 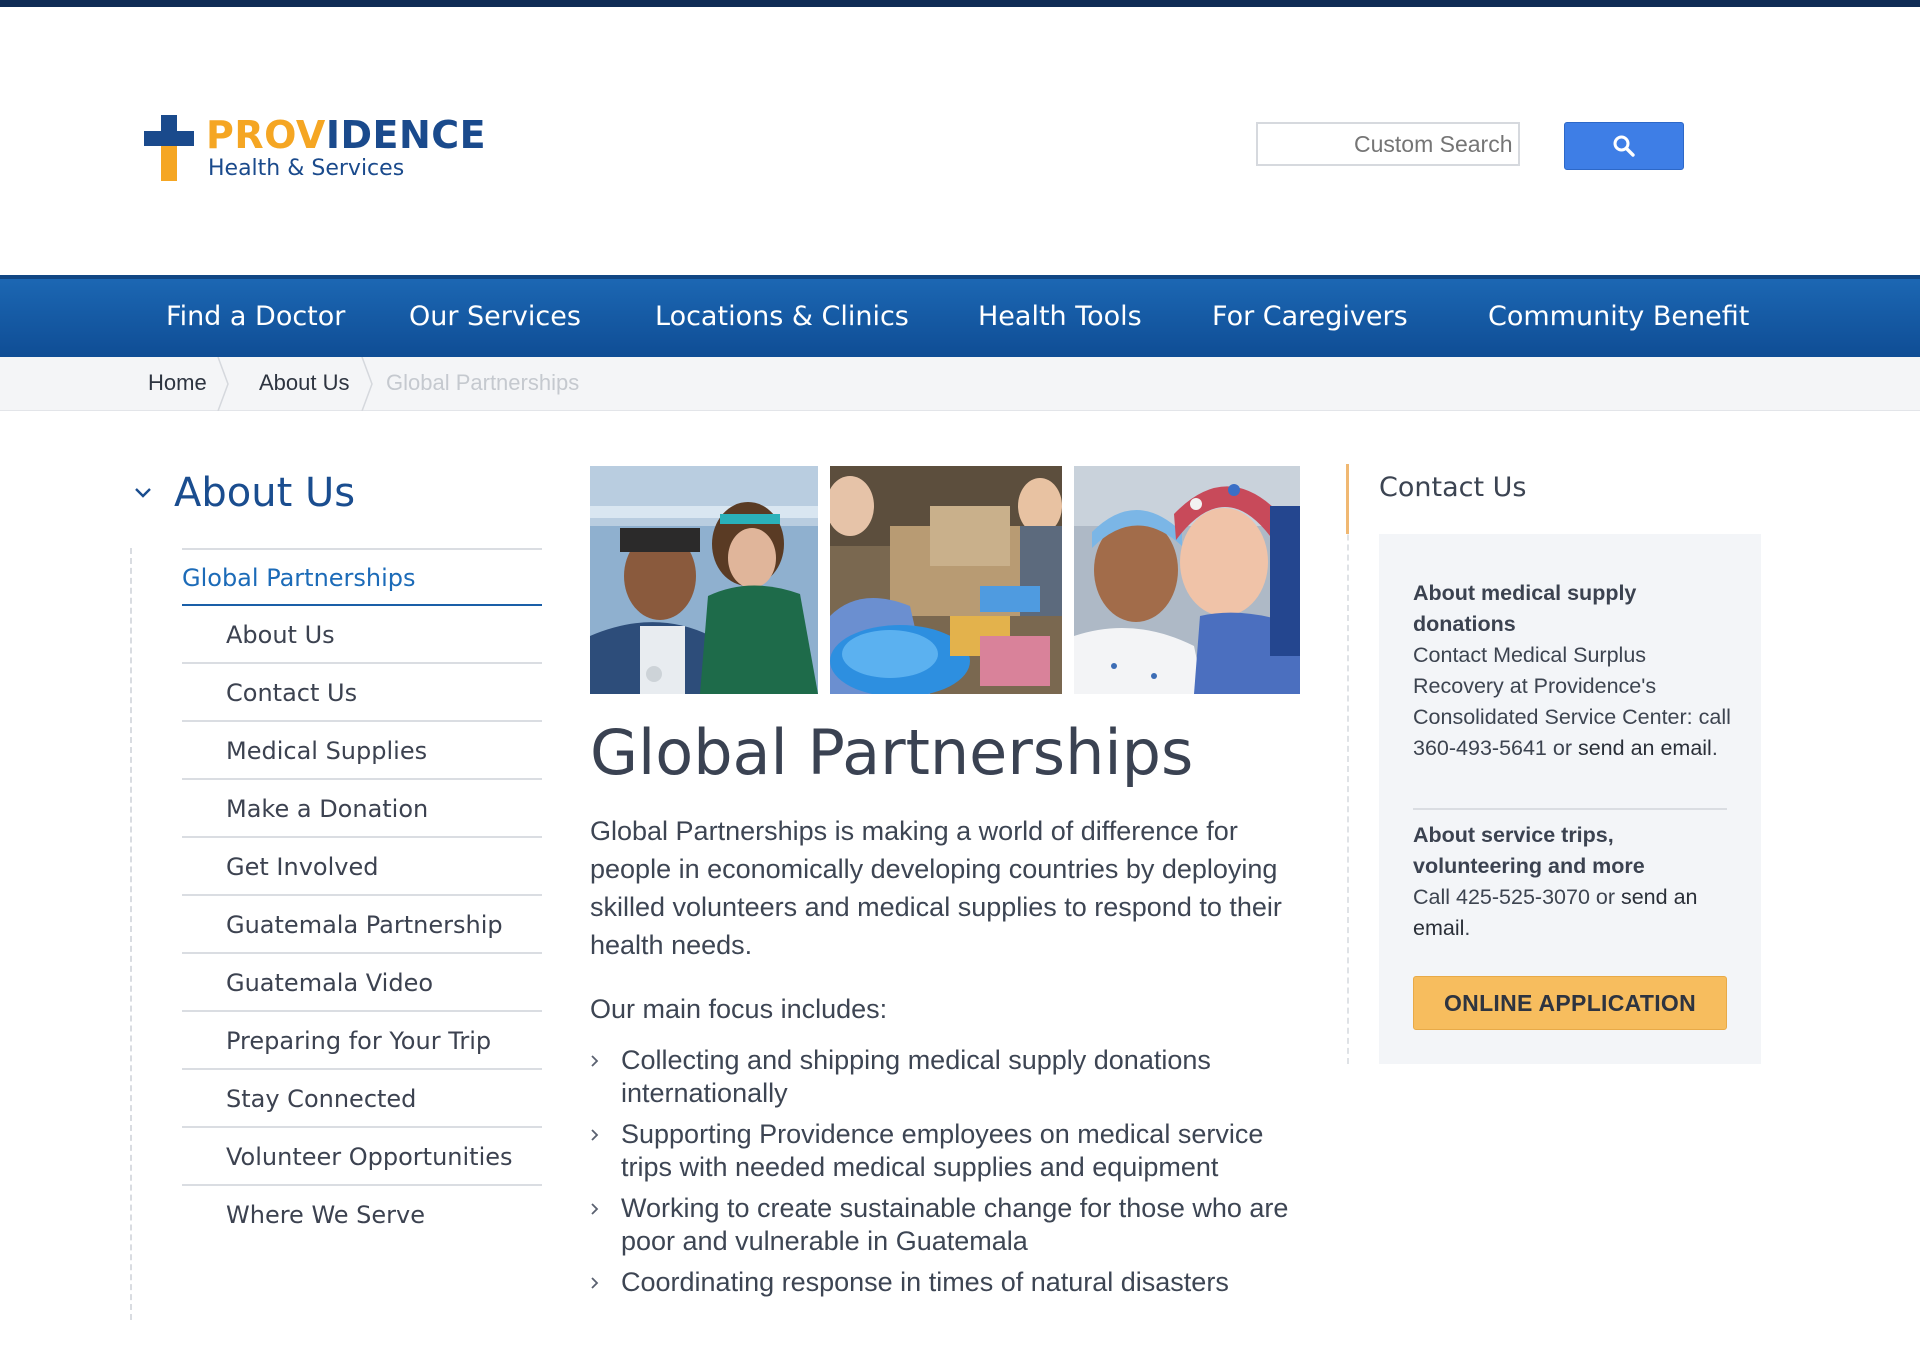 I want to click on contact-title: Contact Us, so click(x=1453, y=487).